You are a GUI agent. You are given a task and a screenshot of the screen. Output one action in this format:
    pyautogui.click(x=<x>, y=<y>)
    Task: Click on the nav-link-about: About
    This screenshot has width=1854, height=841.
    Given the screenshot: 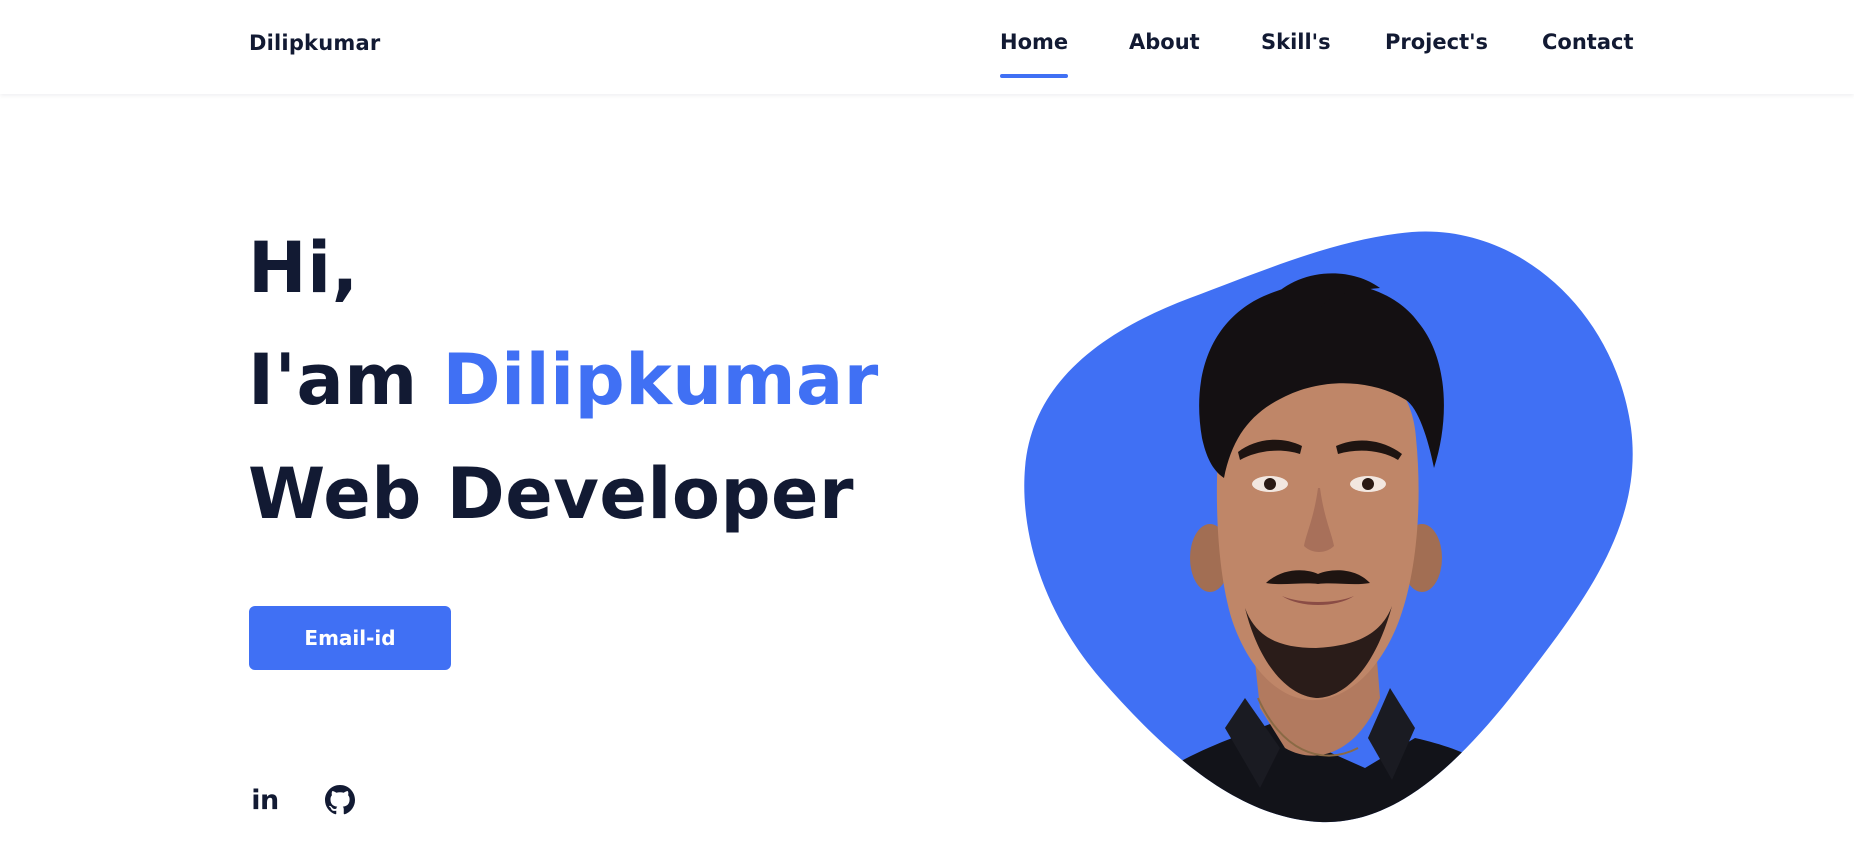 What is the action you would take?
    pyautogui.click(x=1164, y=54)
    